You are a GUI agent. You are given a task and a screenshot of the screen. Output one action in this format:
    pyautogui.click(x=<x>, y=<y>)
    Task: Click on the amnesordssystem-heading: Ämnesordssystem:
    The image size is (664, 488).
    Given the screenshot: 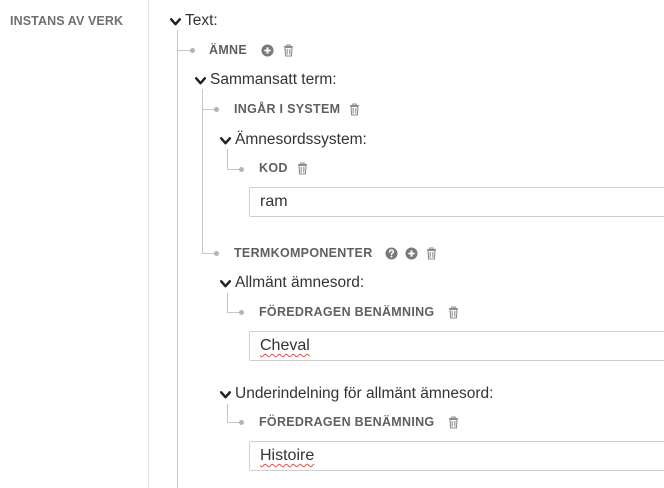 What is the action you would take?
    pyautogui.click(x=293, y=140)
    